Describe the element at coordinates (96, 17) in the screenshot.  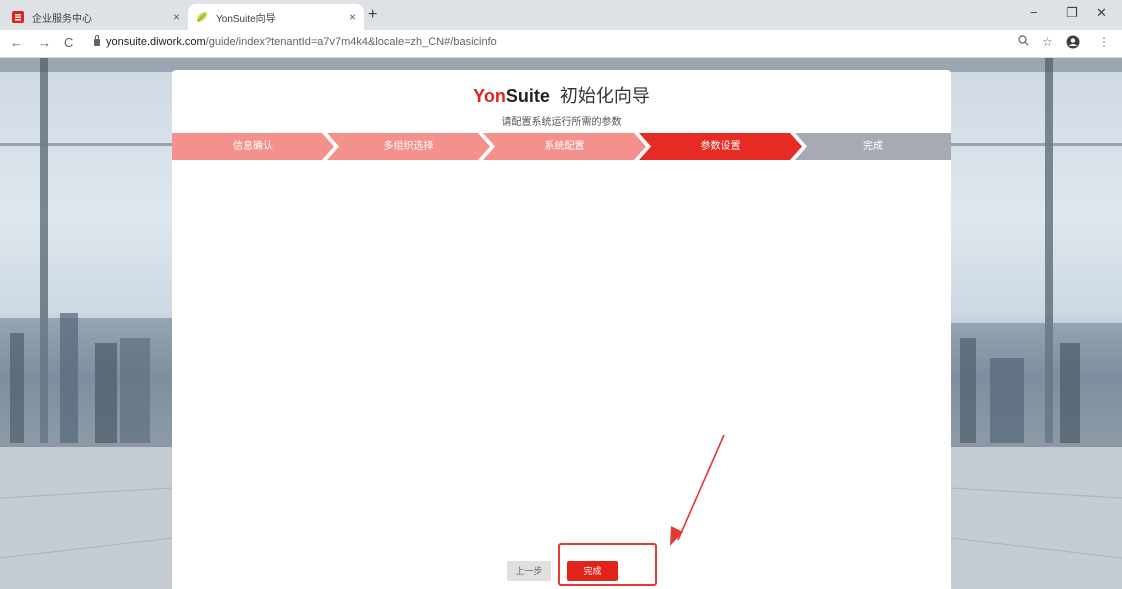
I see `tab-enterprise-service: 企业服务中心 ×` at that location.